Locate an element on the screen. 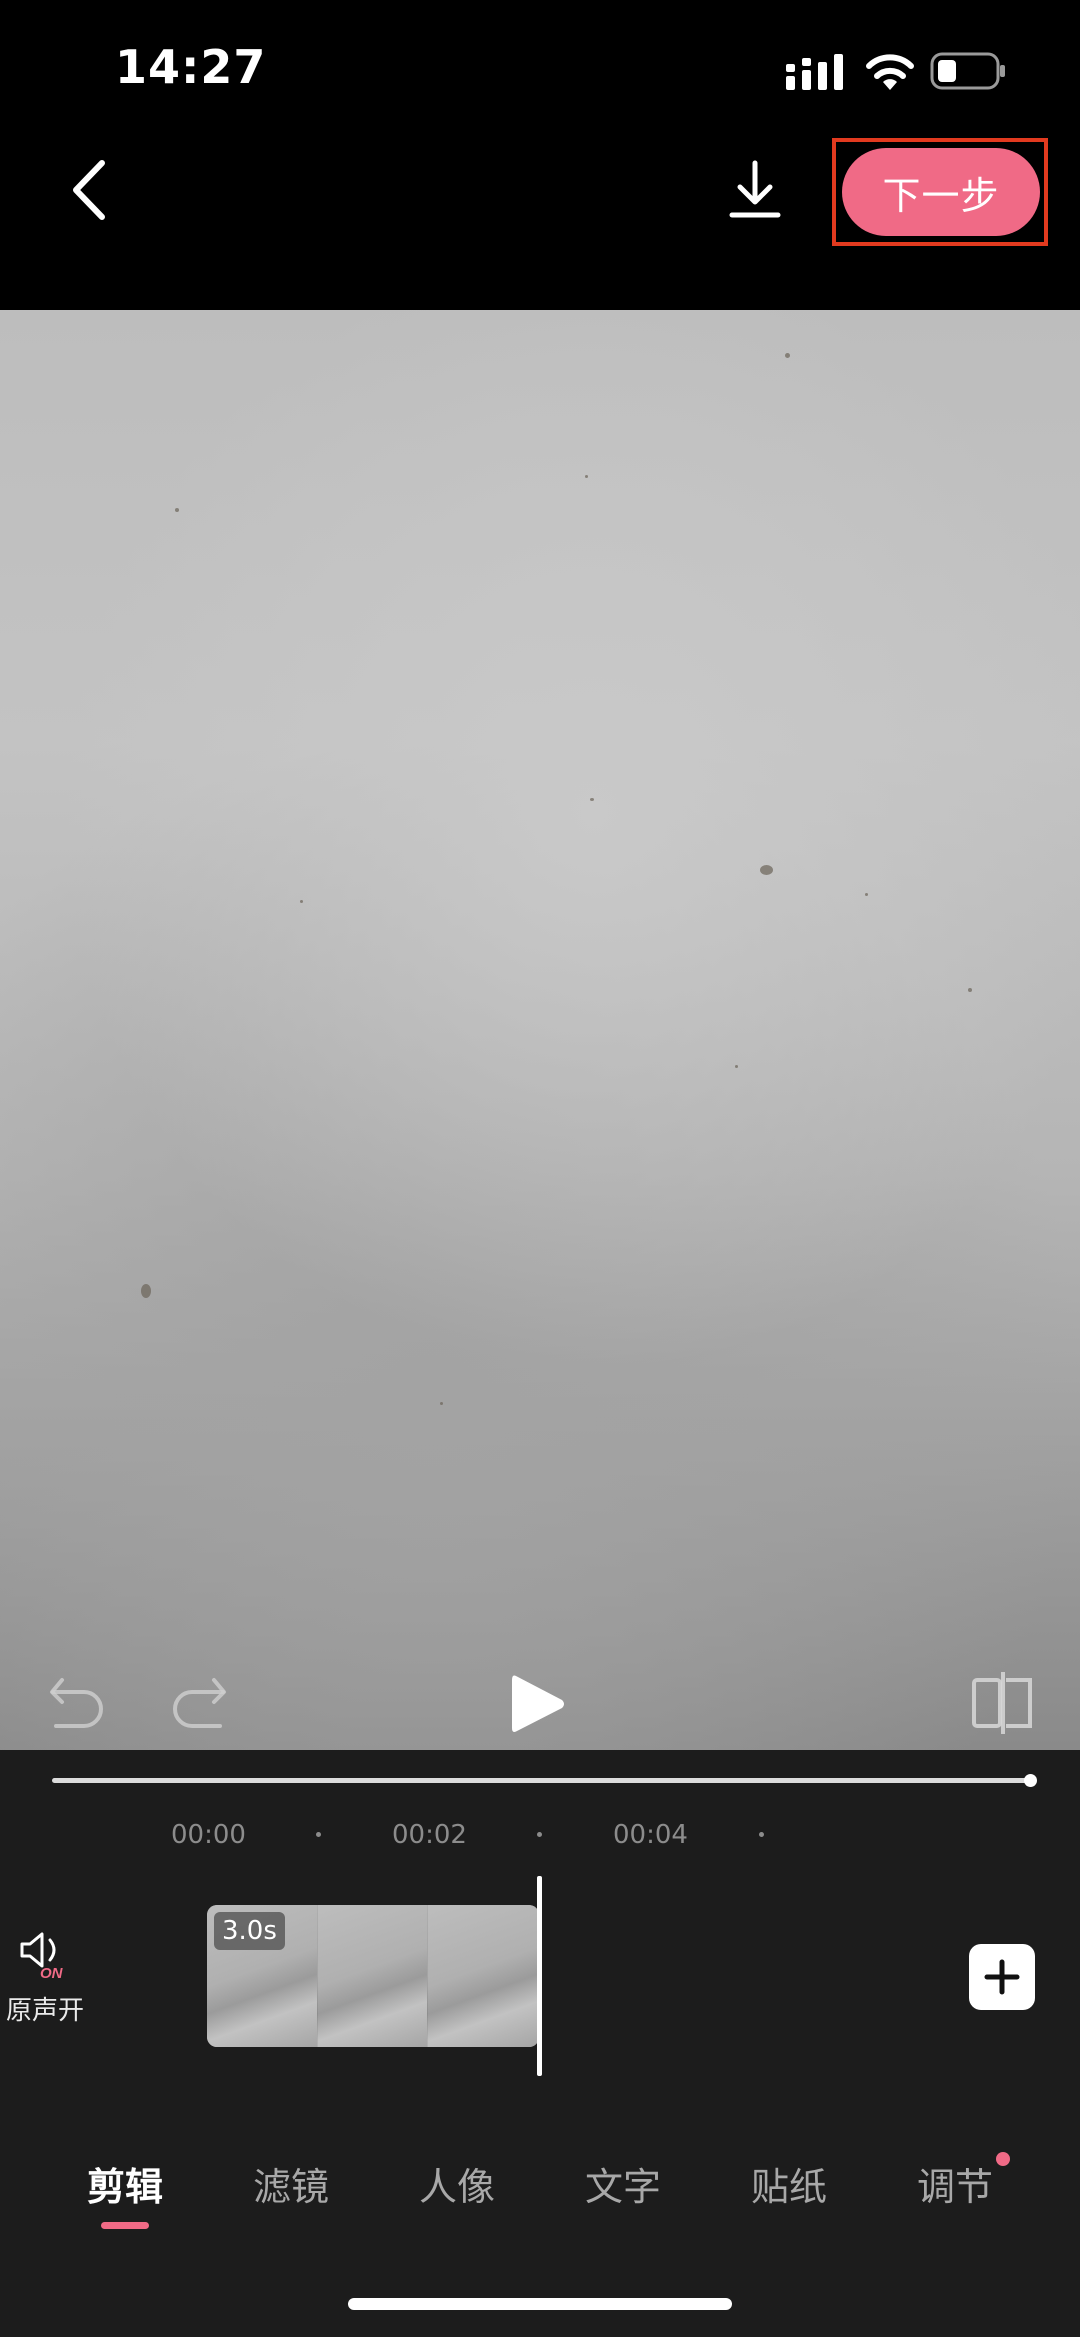 The height and width of the screenshot is (2337, 1080). undo-button is located at coordinates (77, 1702).